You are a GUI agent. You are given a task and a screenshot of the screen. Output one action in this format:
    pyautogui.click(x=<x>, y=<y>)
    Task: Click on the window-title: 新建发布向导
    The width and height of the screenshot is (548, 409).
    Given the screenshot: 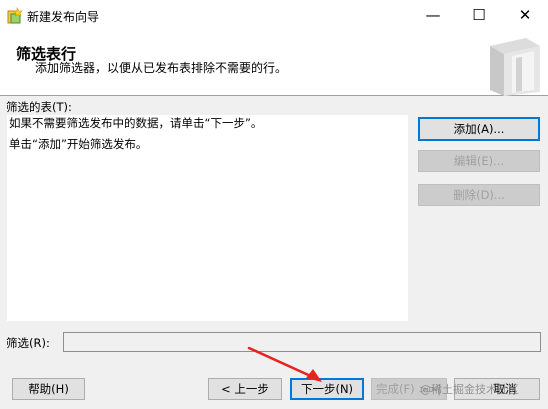 What is the action you would take?
    pyautogui.click(x=63, y=17)
    